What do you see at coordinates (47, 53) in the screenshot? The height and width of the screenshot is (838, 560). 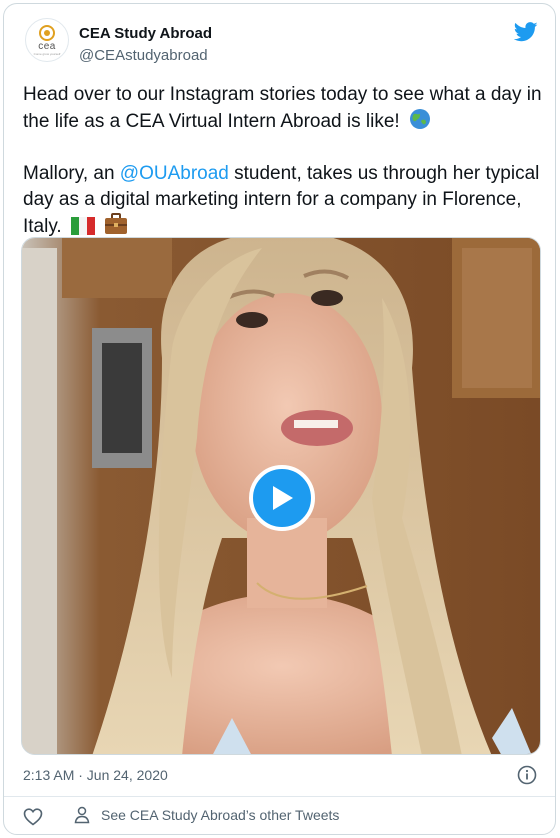 I see `avatar-tagline: Come grow yourself` at bounding box center [47, 53].